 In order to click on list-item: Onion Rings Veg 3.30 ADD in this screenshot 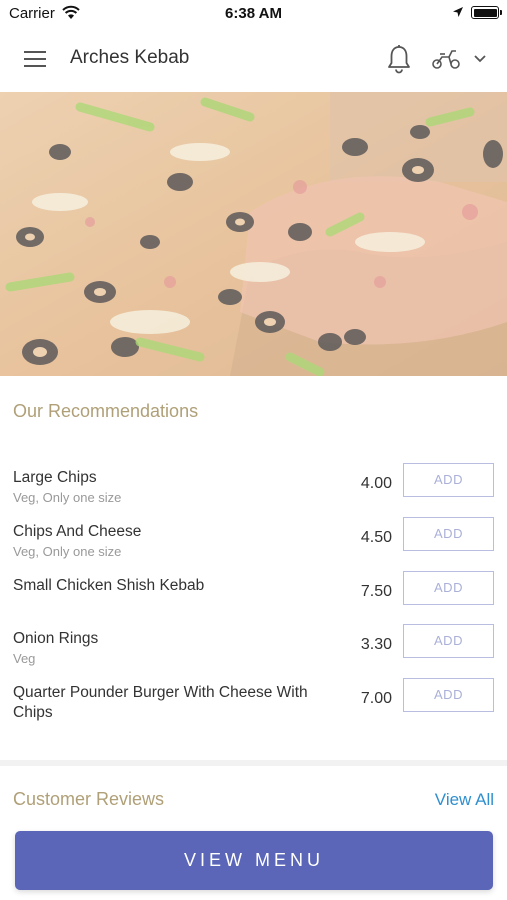, I will do `click(253, 651)`.